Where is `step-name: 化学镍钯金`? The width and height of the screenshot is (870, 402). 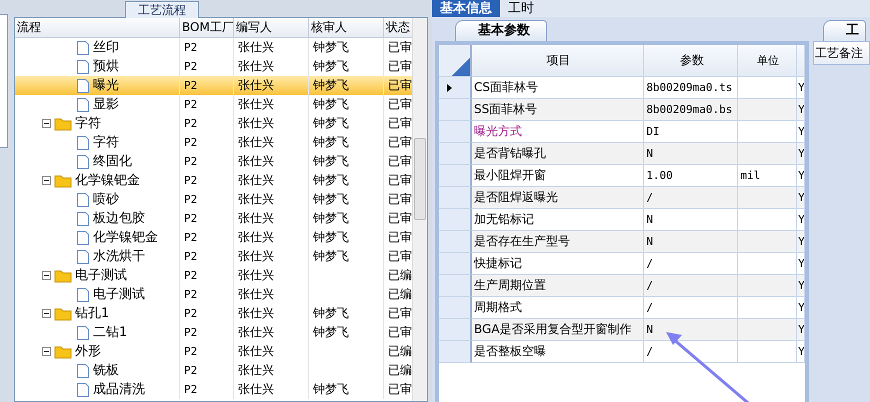 step-name: 化学镍钯金 is located at coordinates (125, 238).